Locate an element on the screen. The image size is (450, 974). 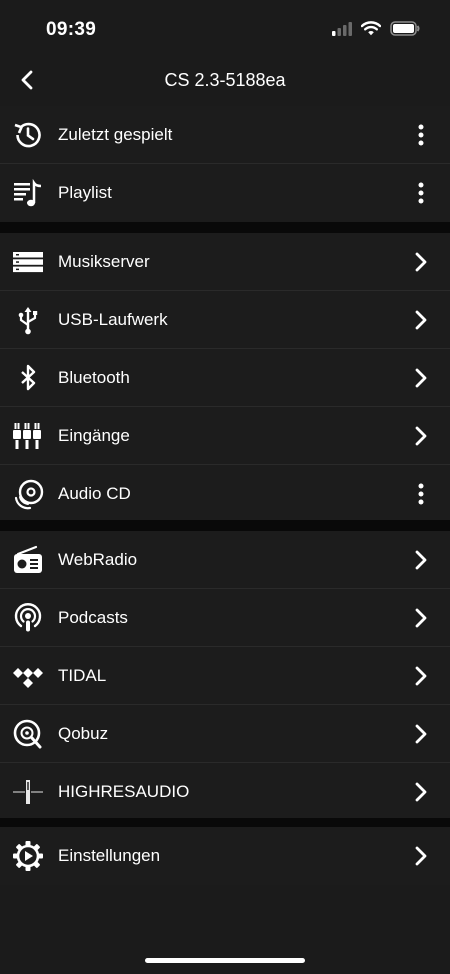
menu-item-label: Musikserver is located at coordinates (104, 261).